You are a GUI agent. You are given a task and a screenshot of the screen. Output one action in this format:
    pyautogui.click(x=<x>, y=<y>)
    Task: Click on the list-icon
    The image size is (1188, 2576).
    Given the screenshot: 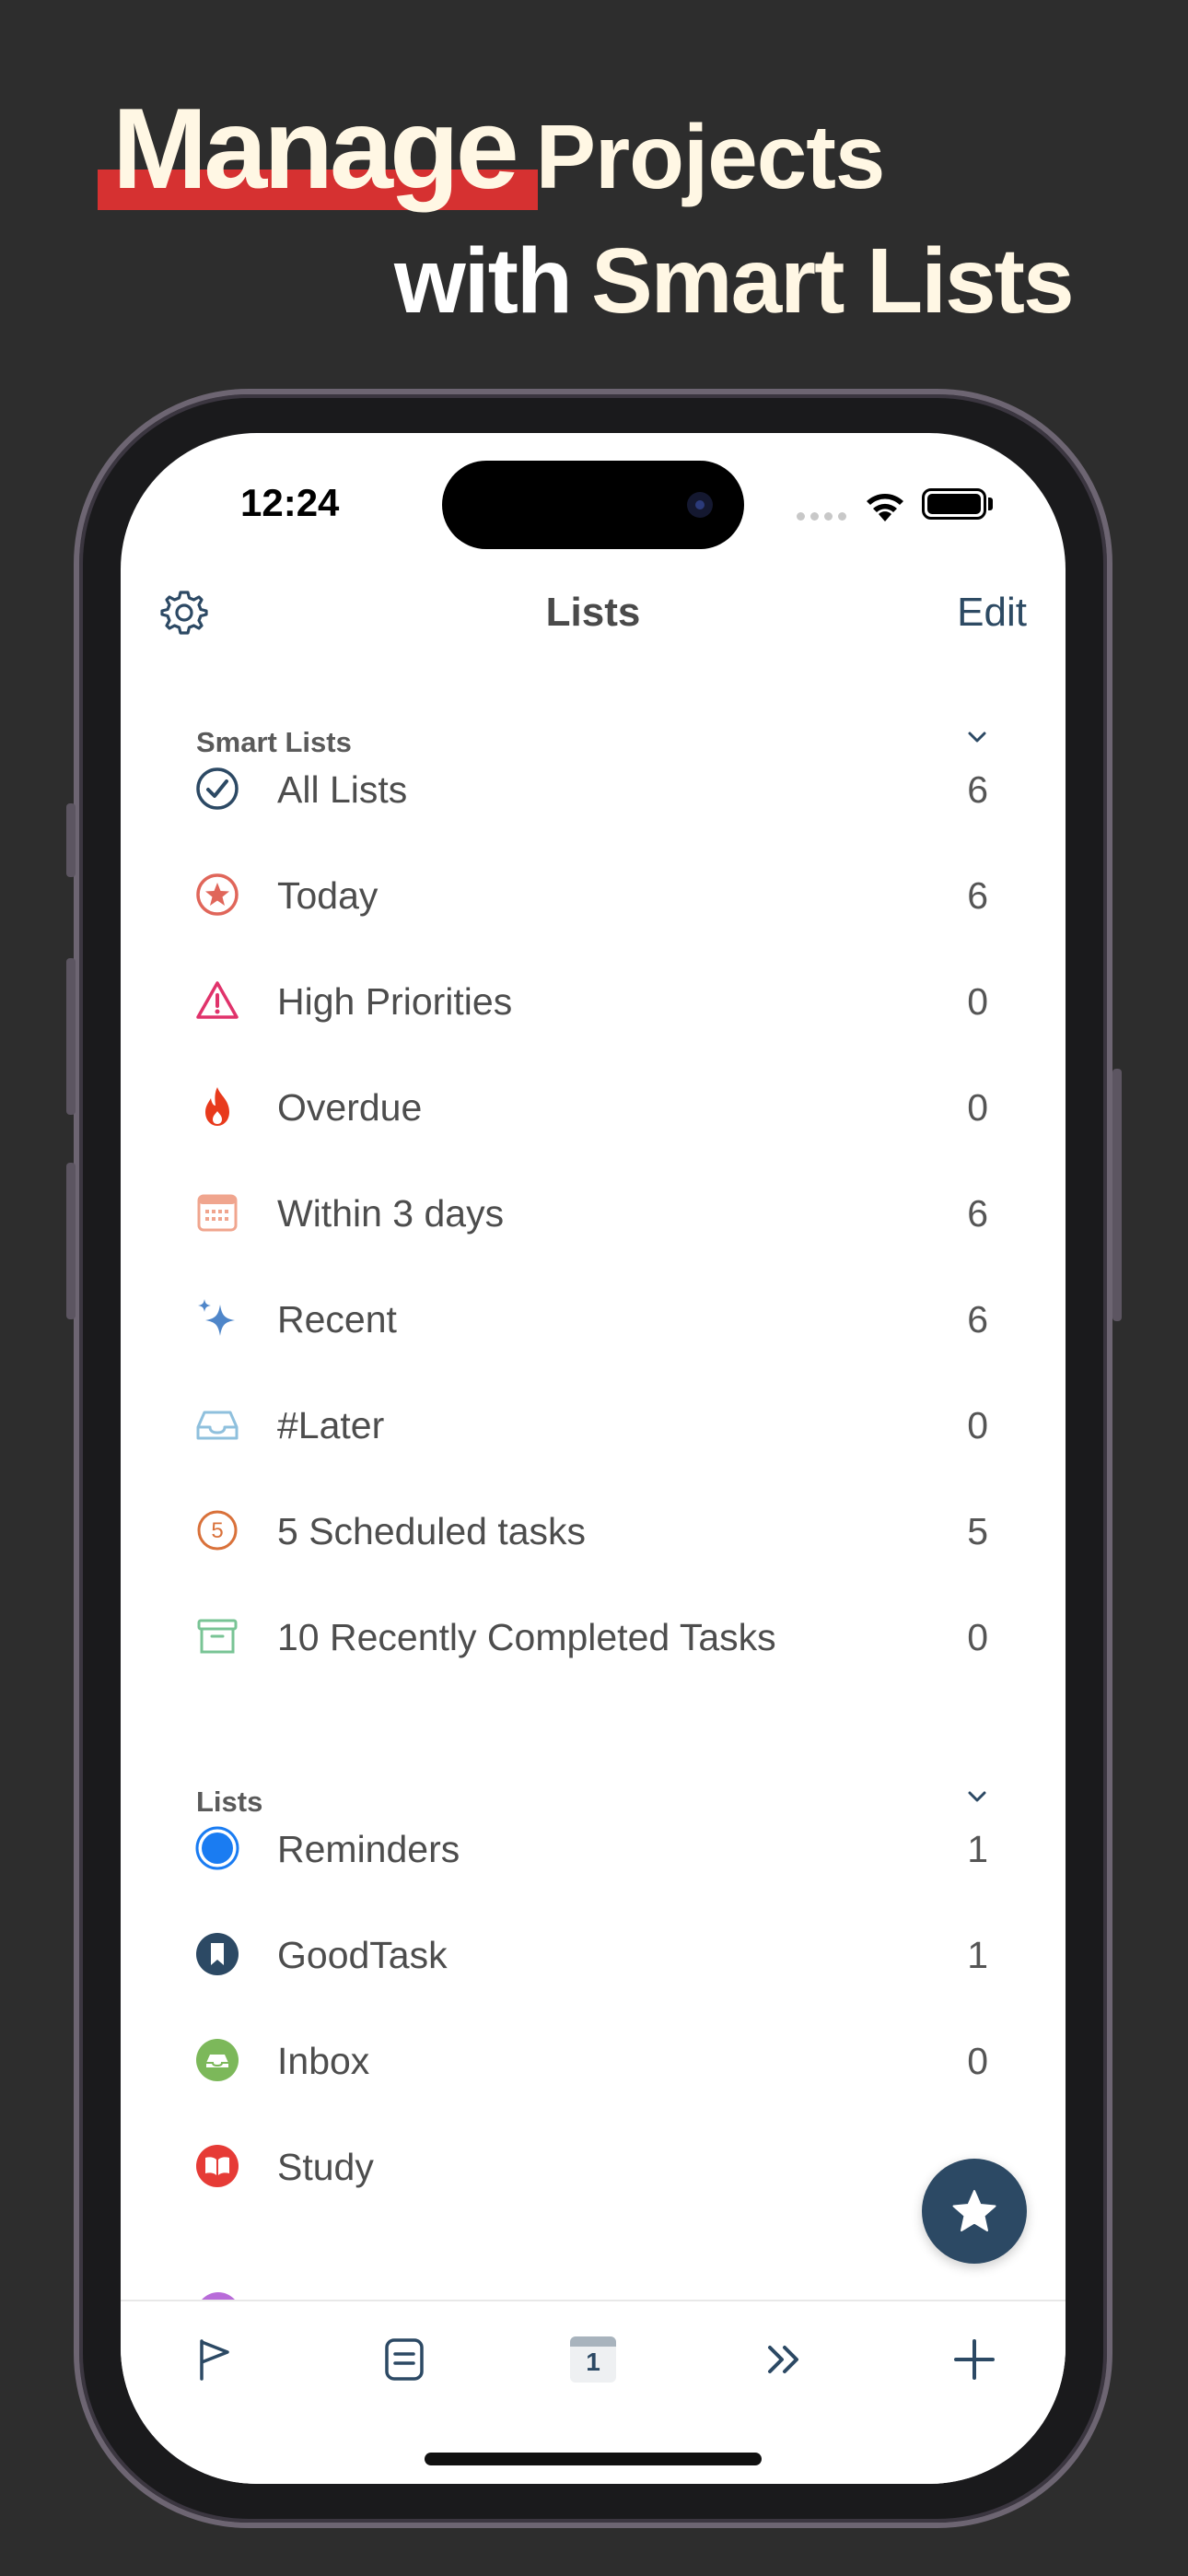 What is the action you would take?
    pyautogui.click(x=404, y=2359)
    